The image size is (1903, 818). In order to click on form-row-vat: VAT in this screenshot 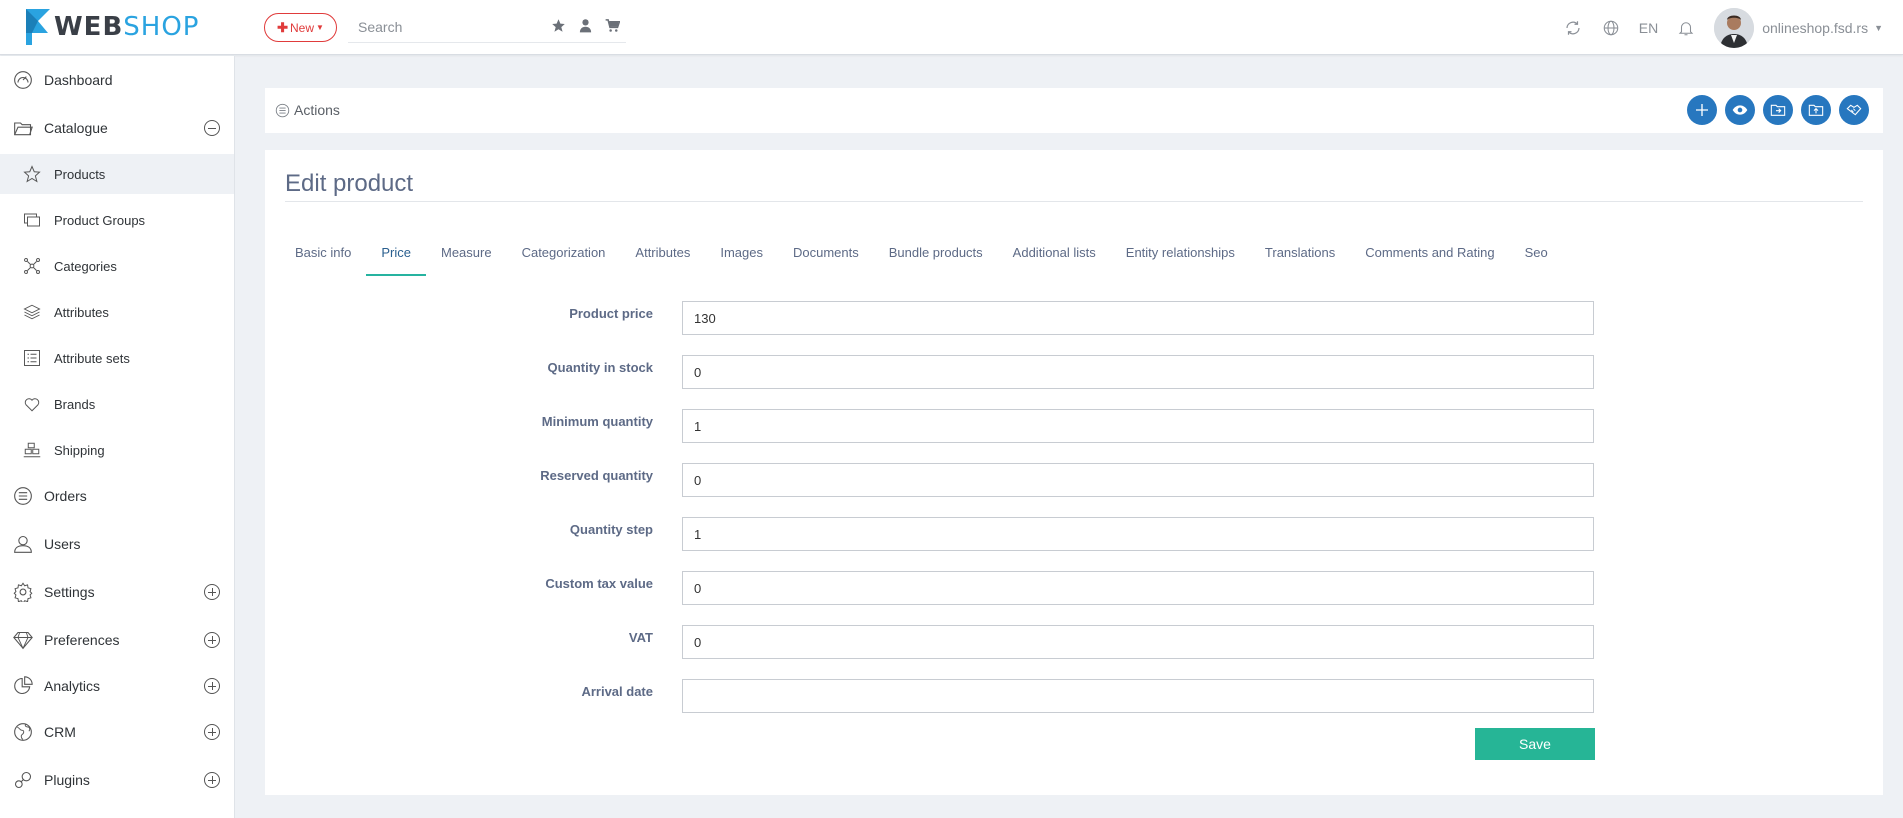, I will do `click(1074, 642)`.